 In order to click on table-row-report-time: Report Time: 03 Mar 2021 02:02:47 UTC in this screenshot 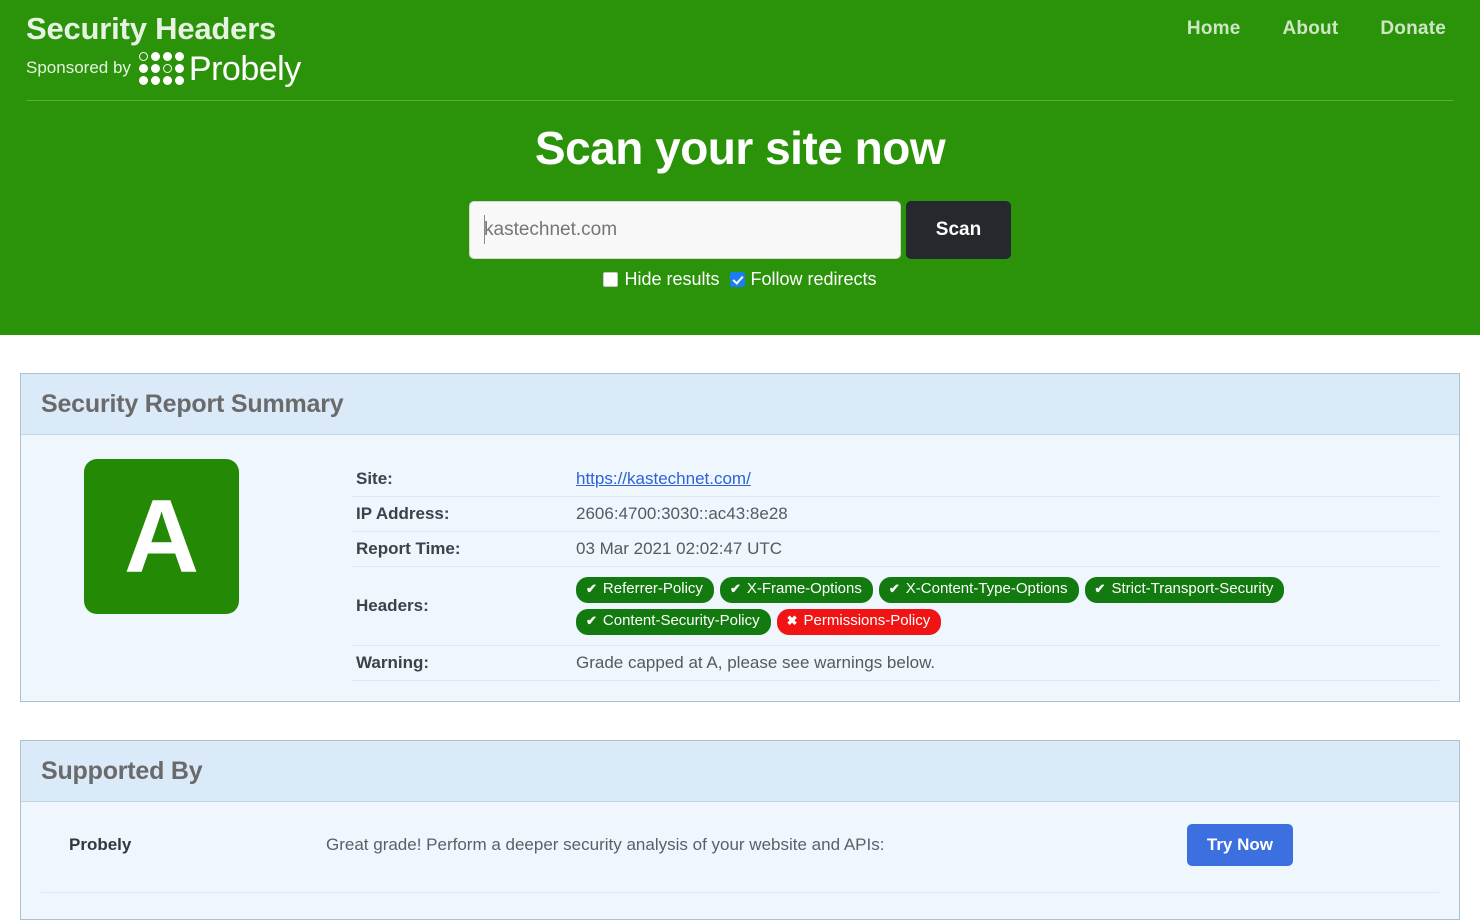, I will do `click(895, 549)`.